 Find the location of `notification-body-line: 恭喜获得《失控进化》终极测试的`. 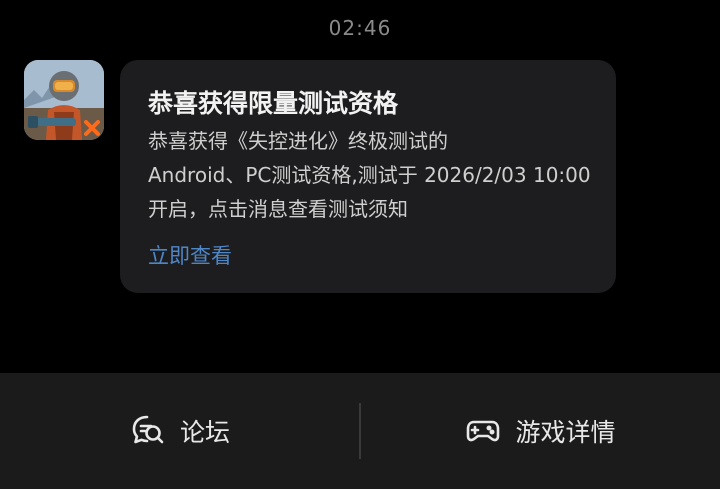

notification-body-line: 恭喜获得《失控进化》终极测试的 is located at coordinates (298, 141).